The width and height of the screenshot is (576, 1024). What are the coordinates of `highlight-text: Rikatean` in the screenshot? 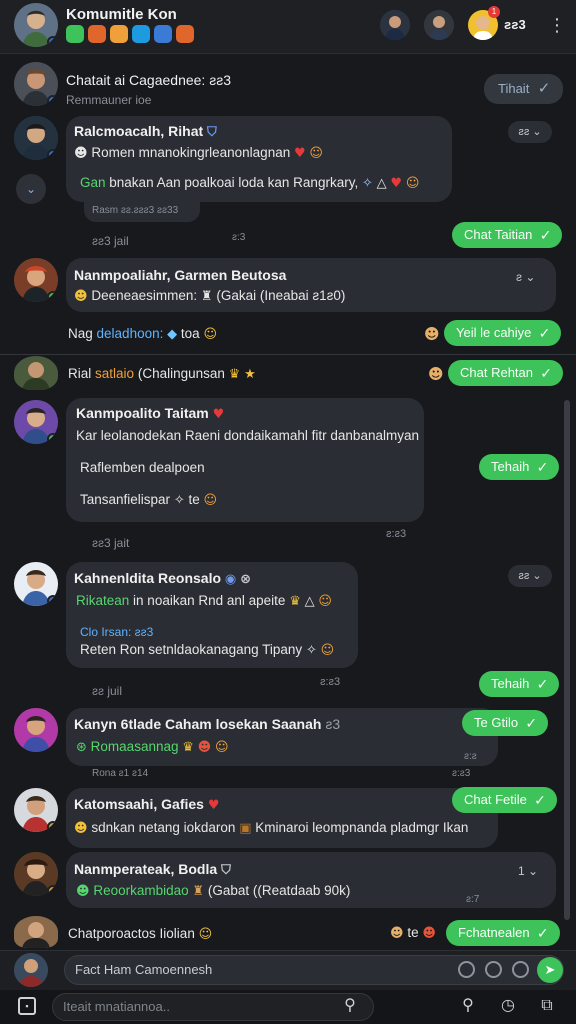 It's located at (103, 600).